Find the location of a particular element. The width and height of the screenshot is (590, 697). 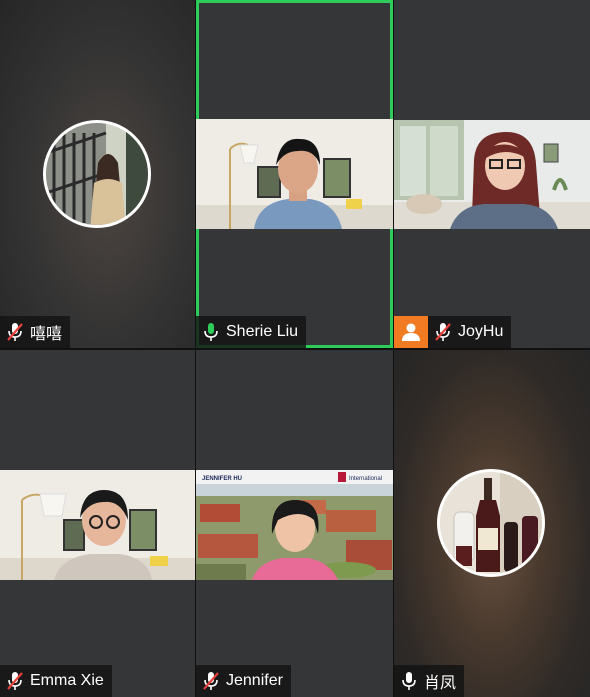

participant-name: Sherie Liu is located at coordinates (262, 331).